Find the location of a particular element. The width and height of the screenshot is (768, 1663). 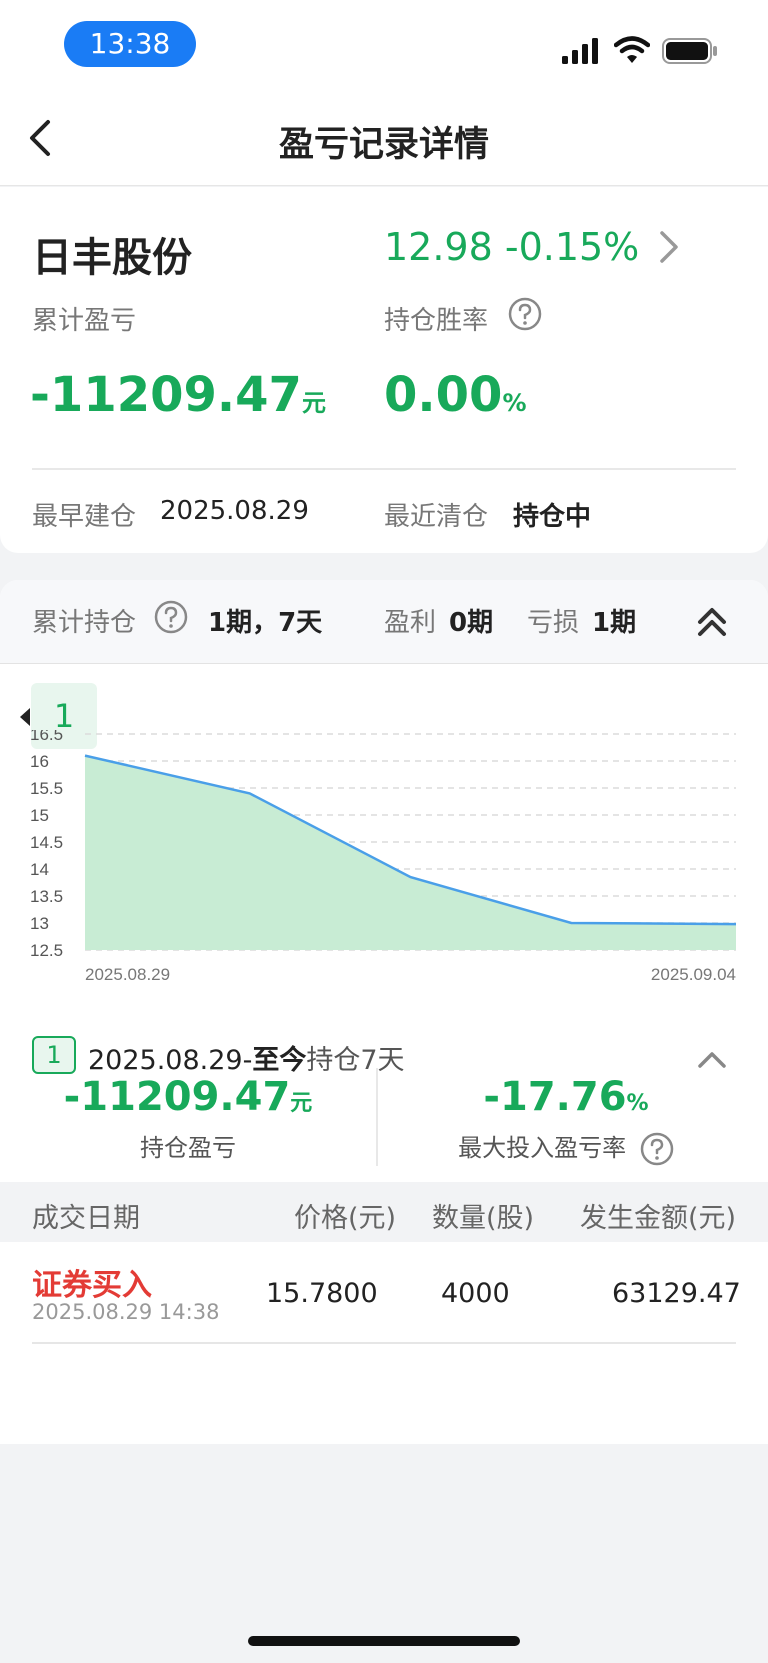

first-open-label: 最早建仓 is located at coordinates (84, 517).